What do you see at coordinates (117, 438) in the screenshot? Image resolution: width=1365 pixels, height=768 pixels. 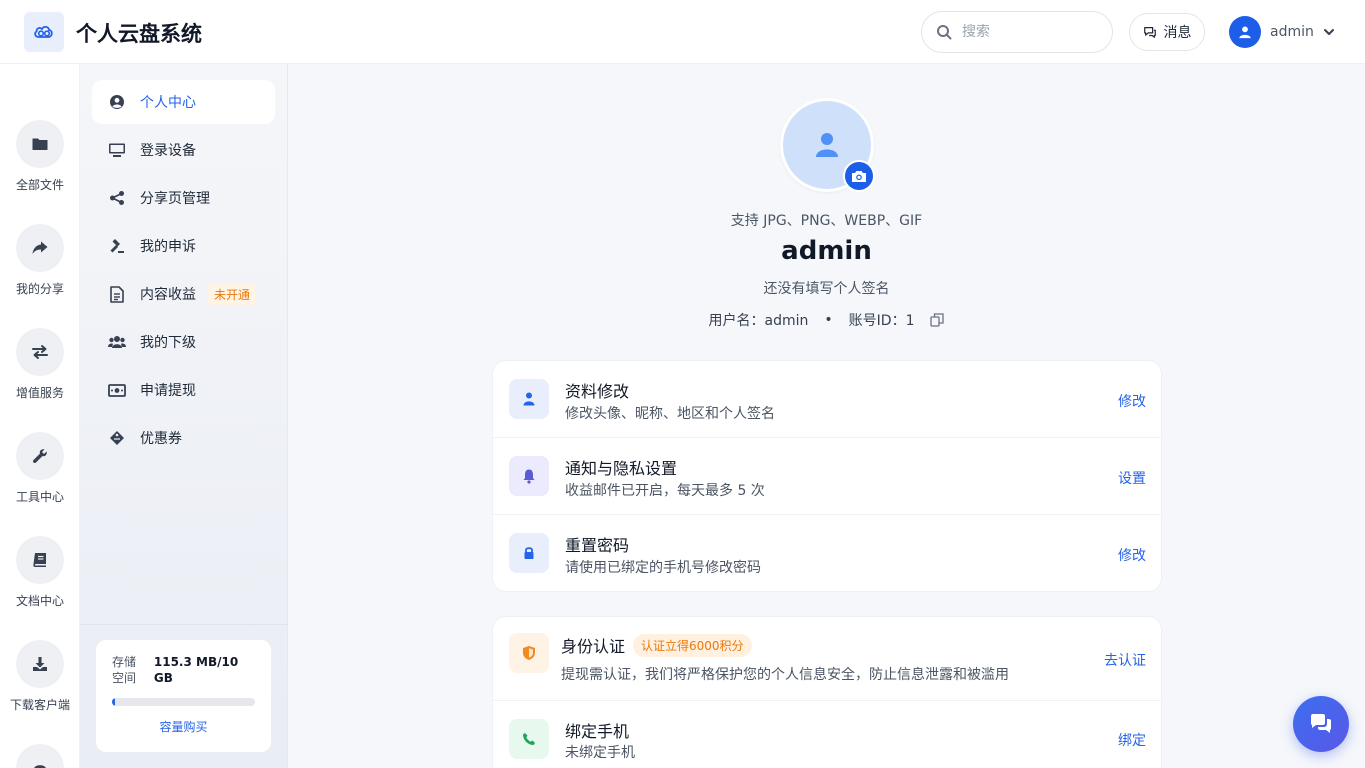 I see `ticket-icon` at bounding box center [117, 438].